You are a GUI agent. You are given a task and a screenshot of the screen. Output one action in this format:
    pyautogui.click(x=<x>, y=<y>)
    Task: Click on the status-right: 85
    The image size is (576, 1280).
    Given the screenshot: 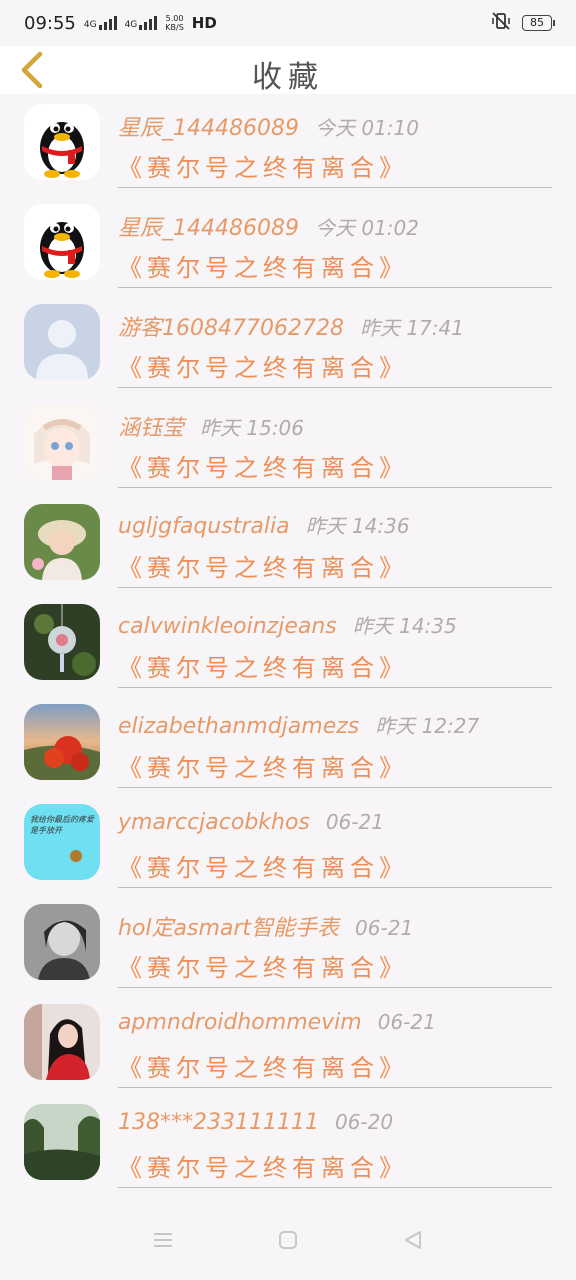 What is the action you would take?
    pyautogui.click(x=522, y=23)
    